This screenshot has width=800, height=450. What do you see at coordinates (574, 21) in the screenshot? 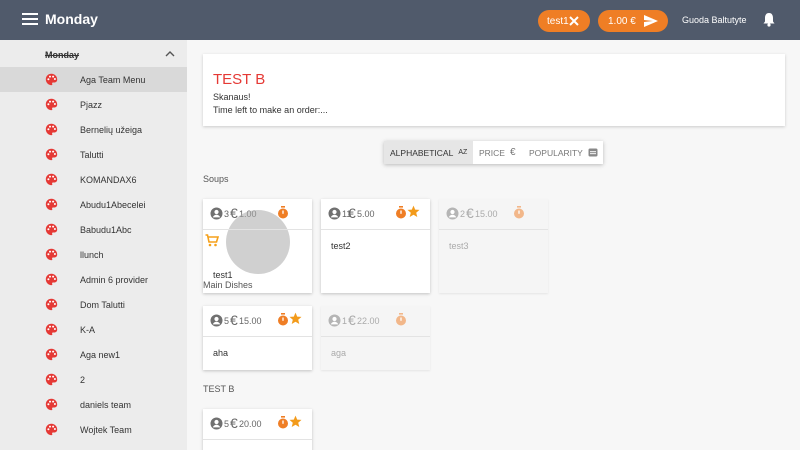
I see `close-icon` at bounding box center [574, 21].